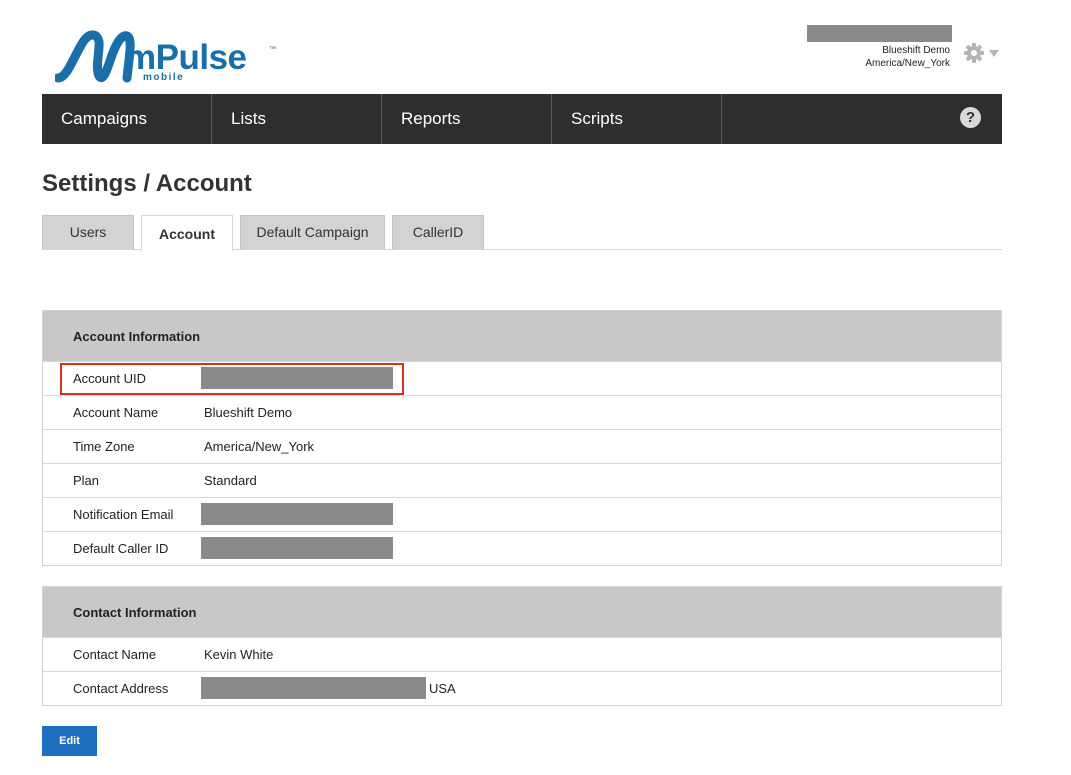 The height and width of the screenshot is (775, 1071). I want to click on nav-item-scripts: Scripts, so click(637, 119).